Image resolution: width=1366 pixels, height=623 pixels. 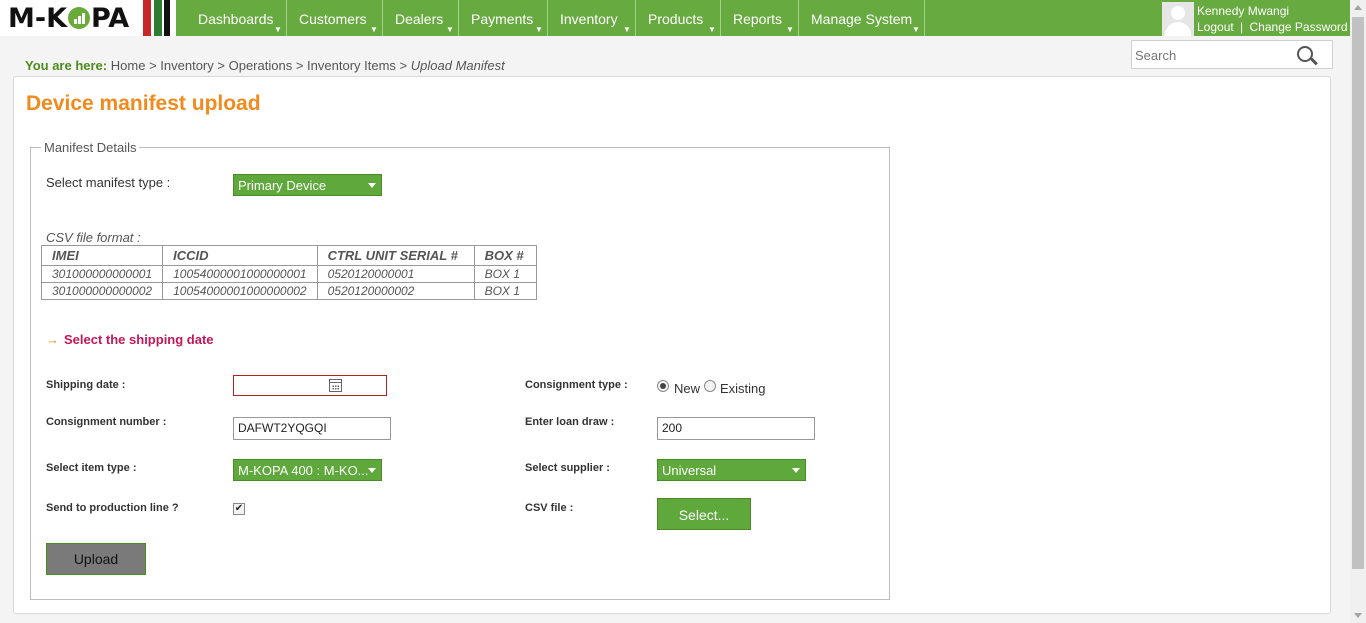 What do you see at coordinates (1358, 7) in the screenshot?
I see `scroll-up-icon` at bounding box center [1358, 7].